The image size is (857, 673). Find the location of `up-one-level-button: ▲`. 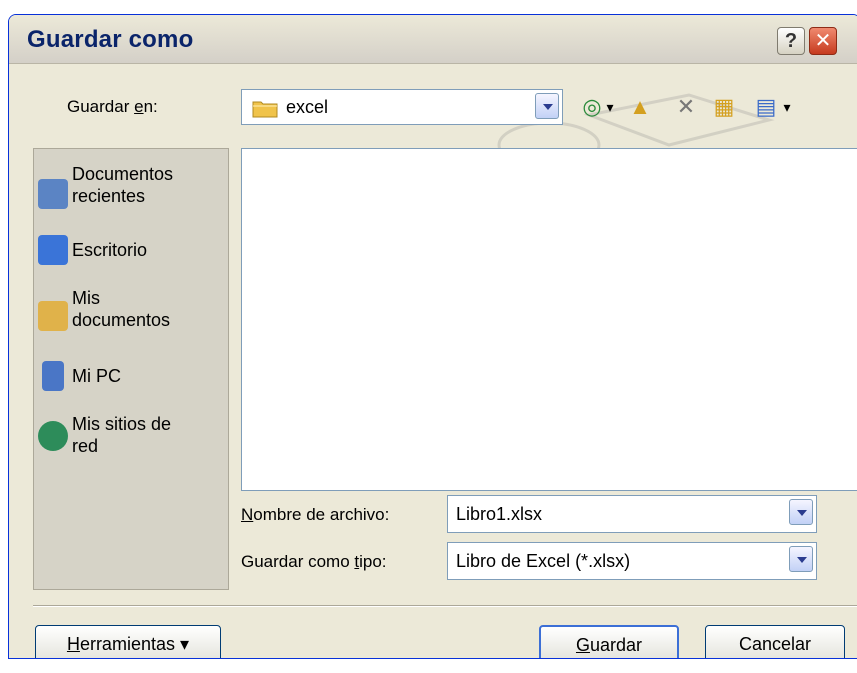

up-one-level-button: ▲ is located at coordinates (640, 107).